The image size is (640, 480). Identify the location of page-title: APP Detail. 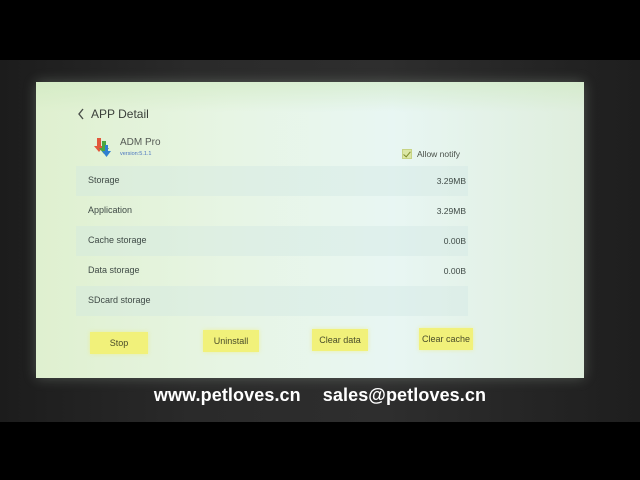
(120, 114).